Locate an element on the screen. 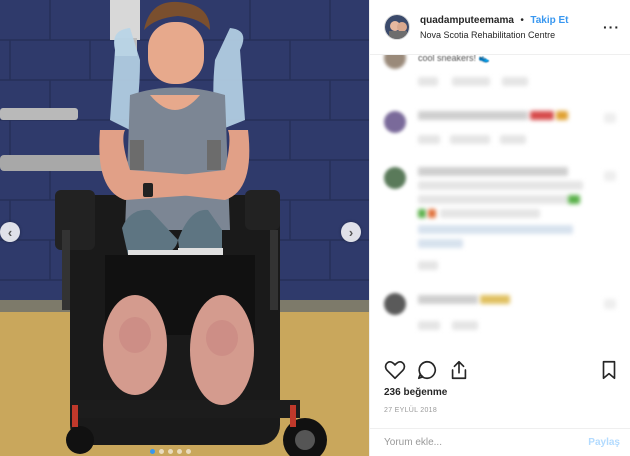  chevron-right-icon: › is located at coordinates (351, 232).